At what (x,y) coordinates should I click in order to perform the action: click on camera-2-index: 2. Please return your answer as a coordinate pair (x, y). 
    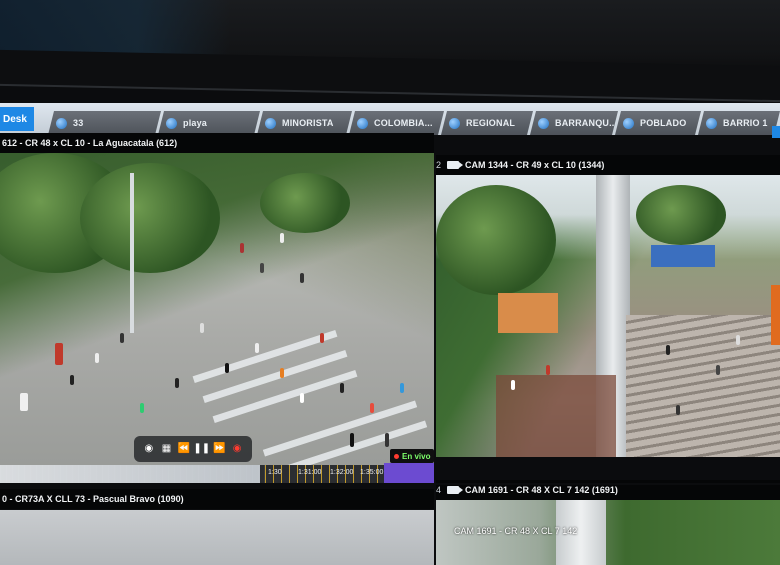
    Looking at the image, I should click on (439, 165).